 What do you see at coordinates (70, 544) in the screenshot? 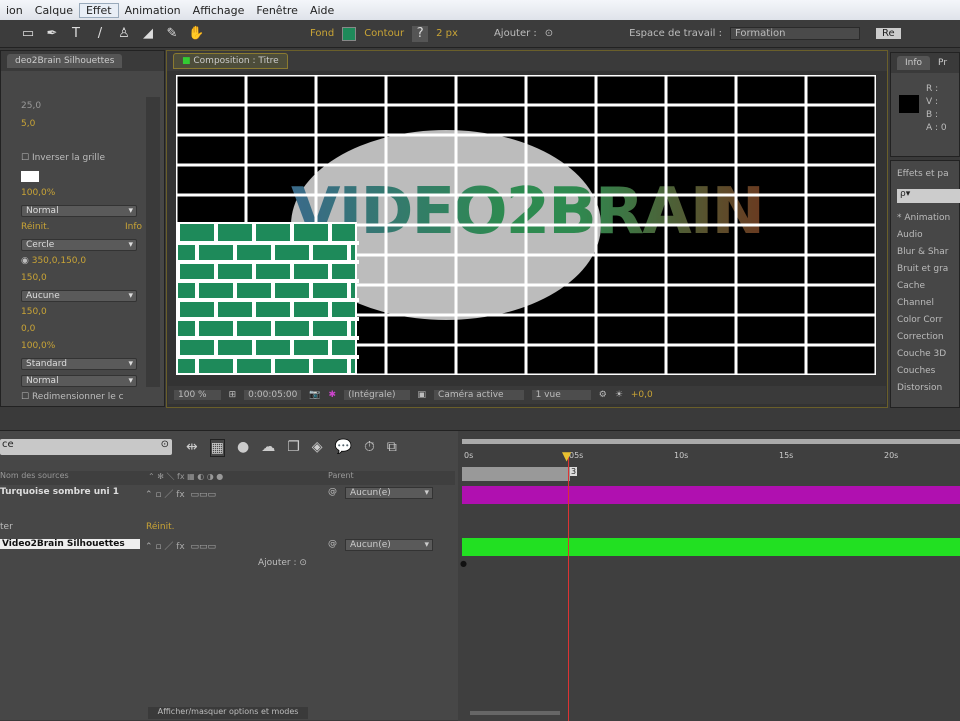
I see `layer-name-input: Video2Brain Silhouettes` at bounding box center [70, 544].